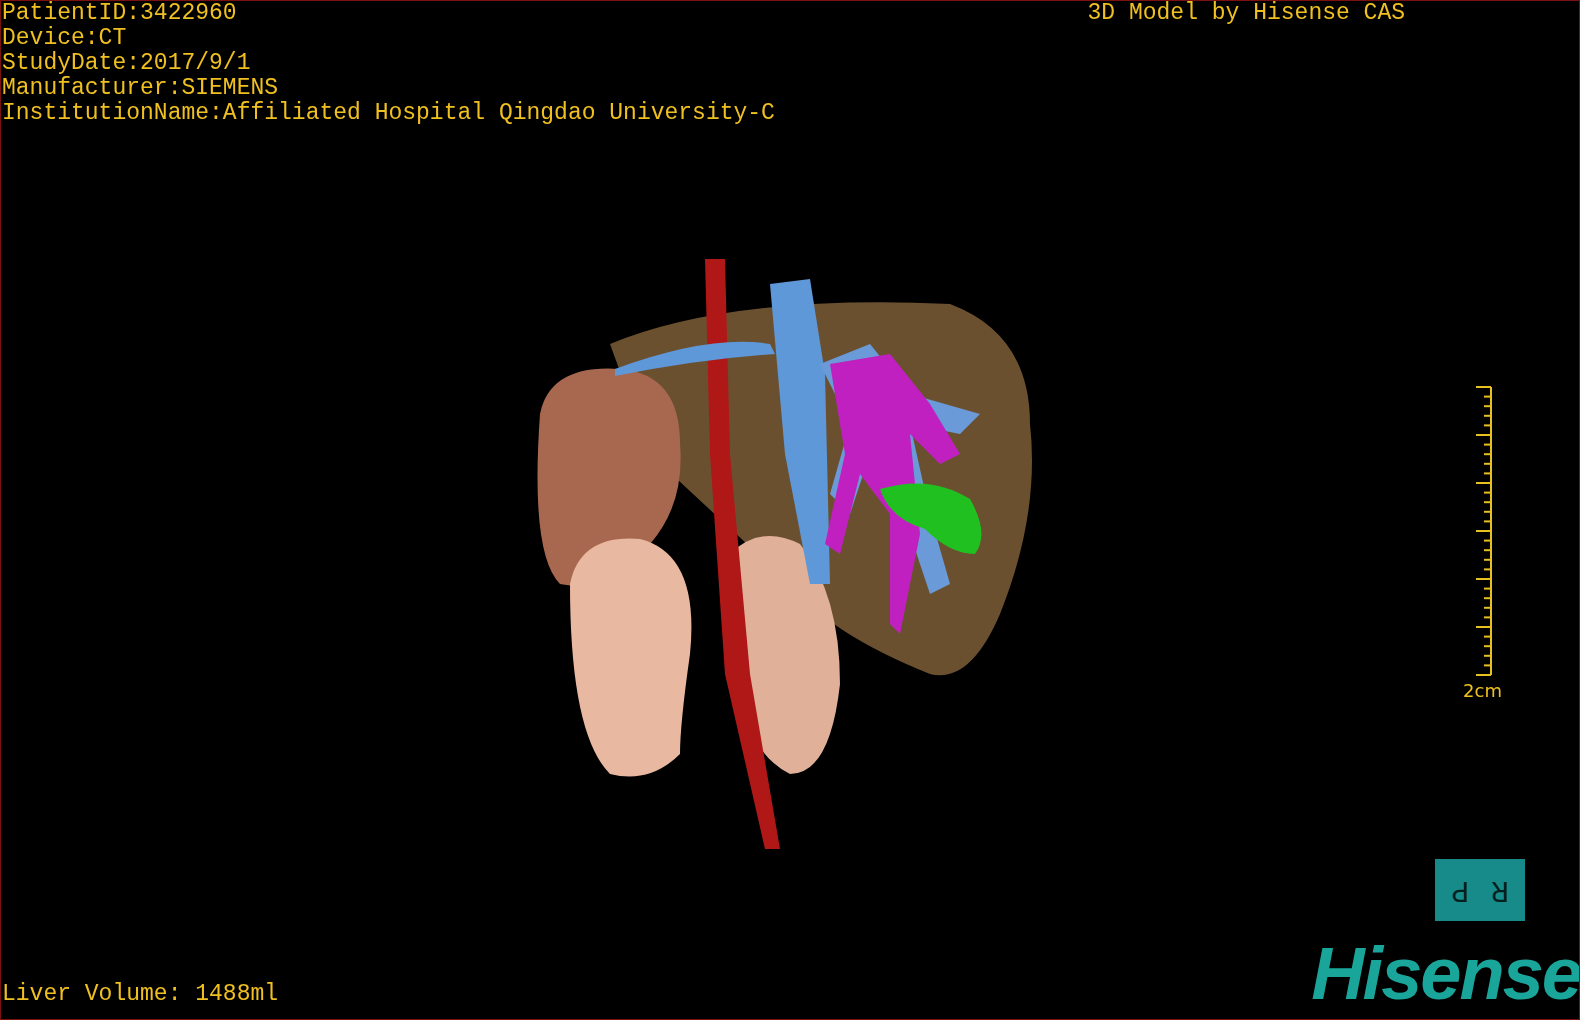  What do you see at coordinates (140, 995) in the screenshot?
I see `liver-volume-text: Liver Volume: 1488ml` at bounding box center [140, 995].